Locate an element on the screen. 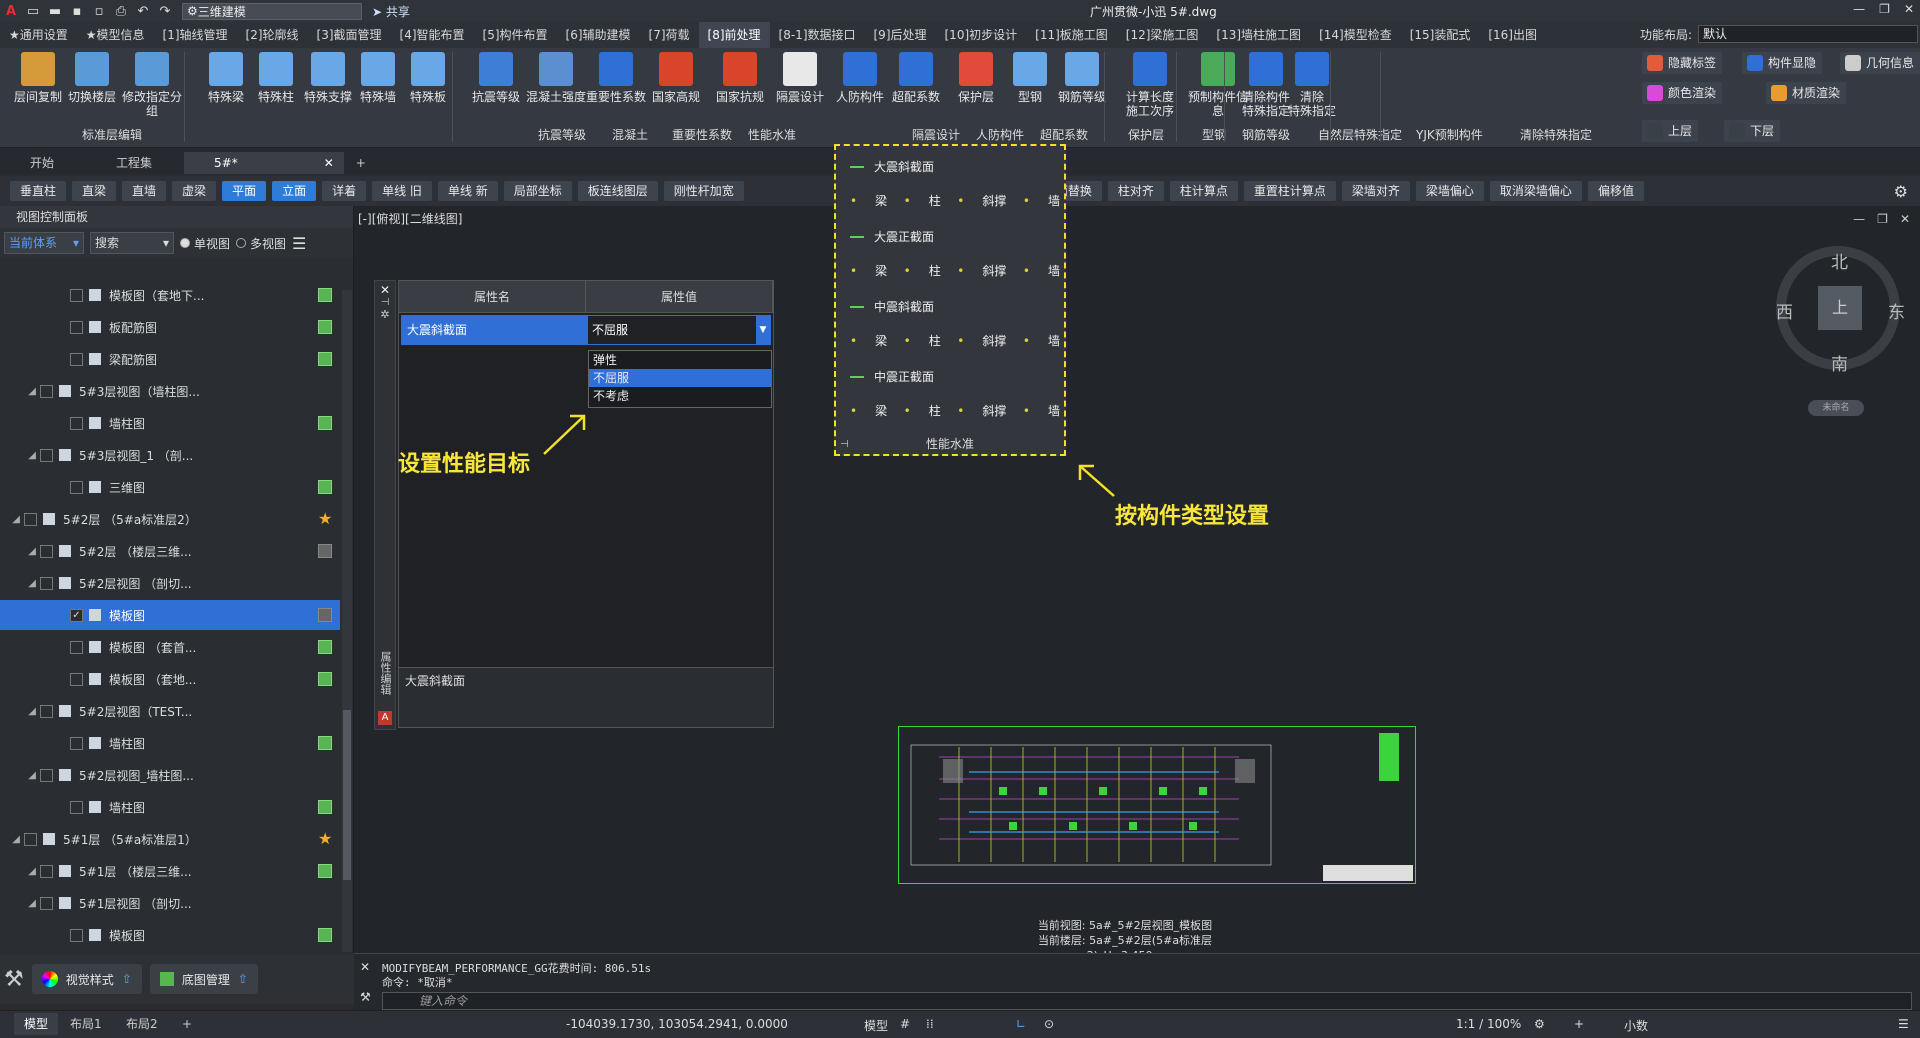 The height and width of the screenshot is (1038, 1920). save-as-icon: ▫ is located at coordinates (99, 11).